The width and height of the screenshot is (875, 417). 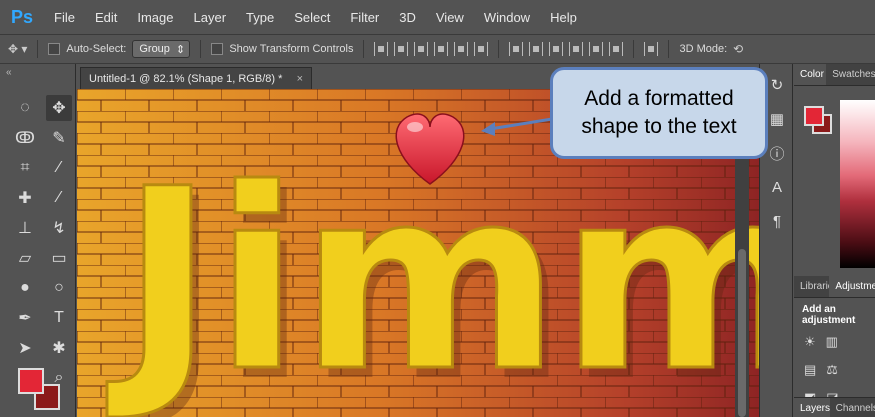 I want to click on auto-select-dropdown: Group ⇕, so click(x=161, y=49).